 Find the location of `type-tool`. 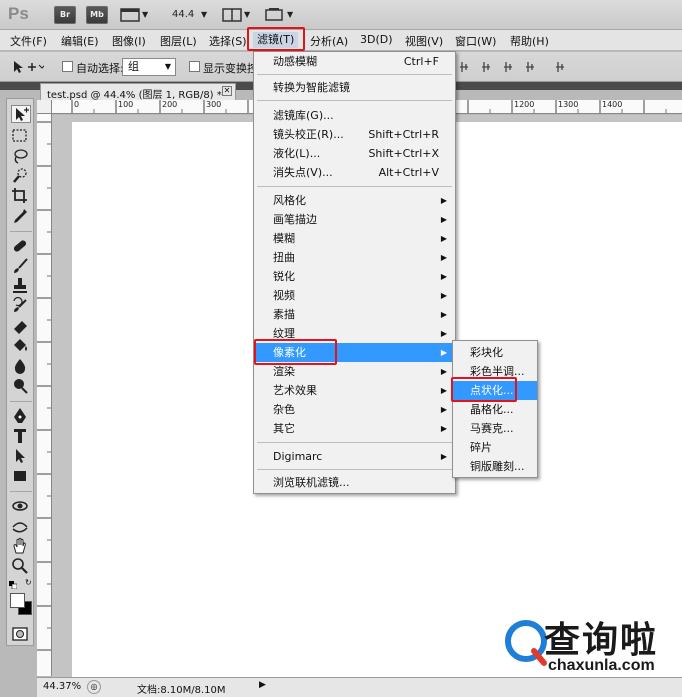

type-tool is located at coordinates (21, 436).